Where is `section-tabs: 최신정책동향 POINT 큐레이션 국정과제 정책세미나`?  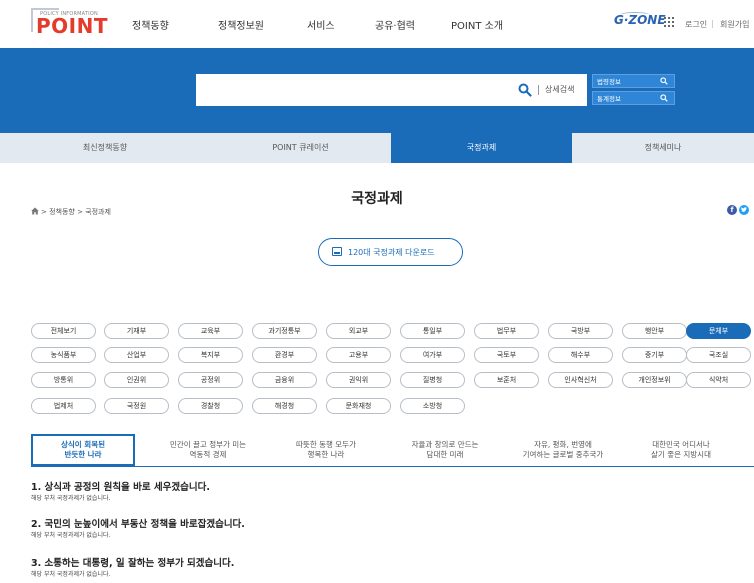 section-tabs: 최신정책동향 POINT 큐레이션 국정과제 정책세미나 is located at coordinates (377, 148).